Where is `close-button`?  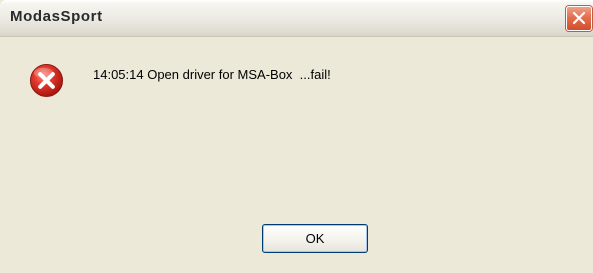
close-button is located at coordinates (579, 18).